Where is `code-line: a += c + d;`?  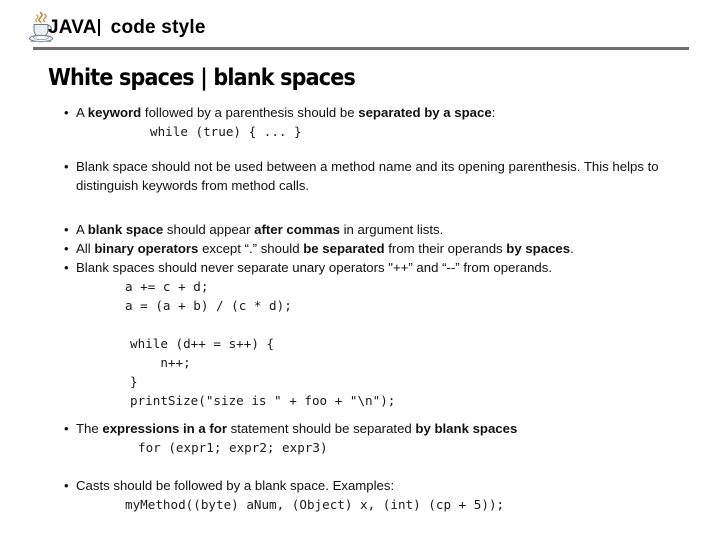
code-line: a += c + d; is located at coordinates (167, 286).